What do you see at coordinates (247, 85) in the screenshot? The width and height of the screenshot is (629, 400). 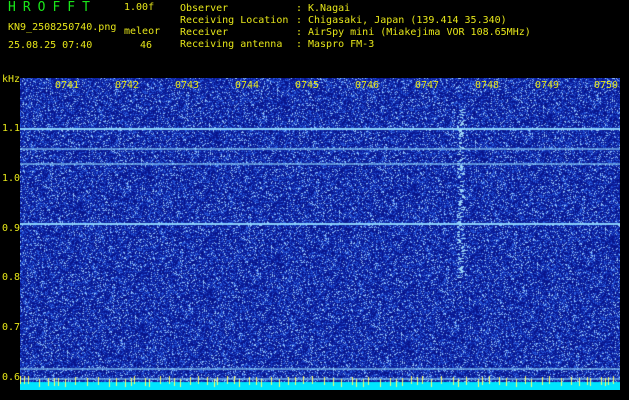 I see `x-tick: 0744` at bounding box center [247, 85].